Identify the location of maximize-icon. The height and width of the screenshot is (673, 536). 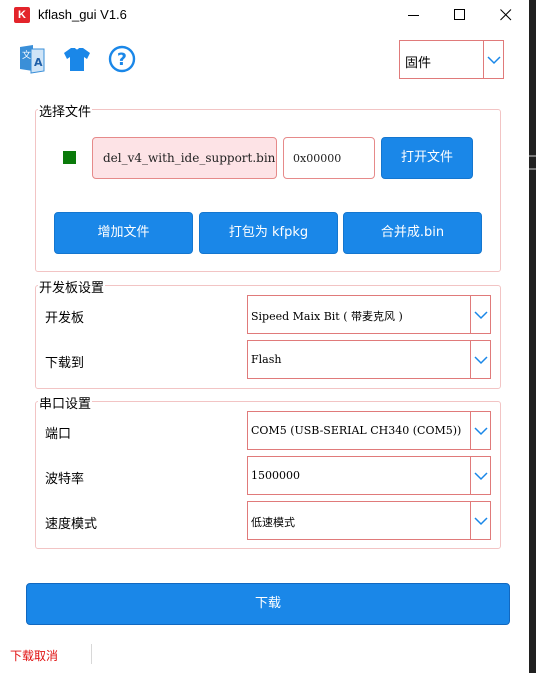
(459, 14).